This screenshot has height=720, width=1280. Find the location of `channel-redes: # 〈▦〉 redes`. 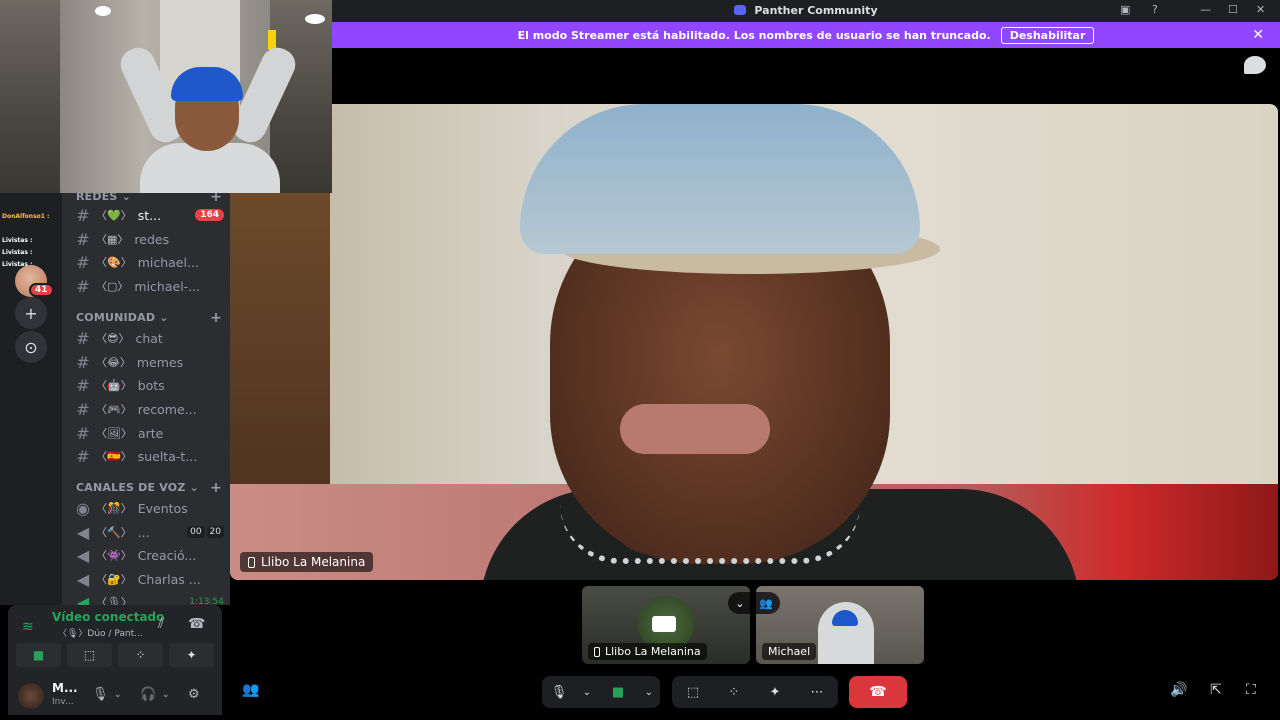

channel-redes: # 〈▦〉 redes is located at coordinates (147, 239).